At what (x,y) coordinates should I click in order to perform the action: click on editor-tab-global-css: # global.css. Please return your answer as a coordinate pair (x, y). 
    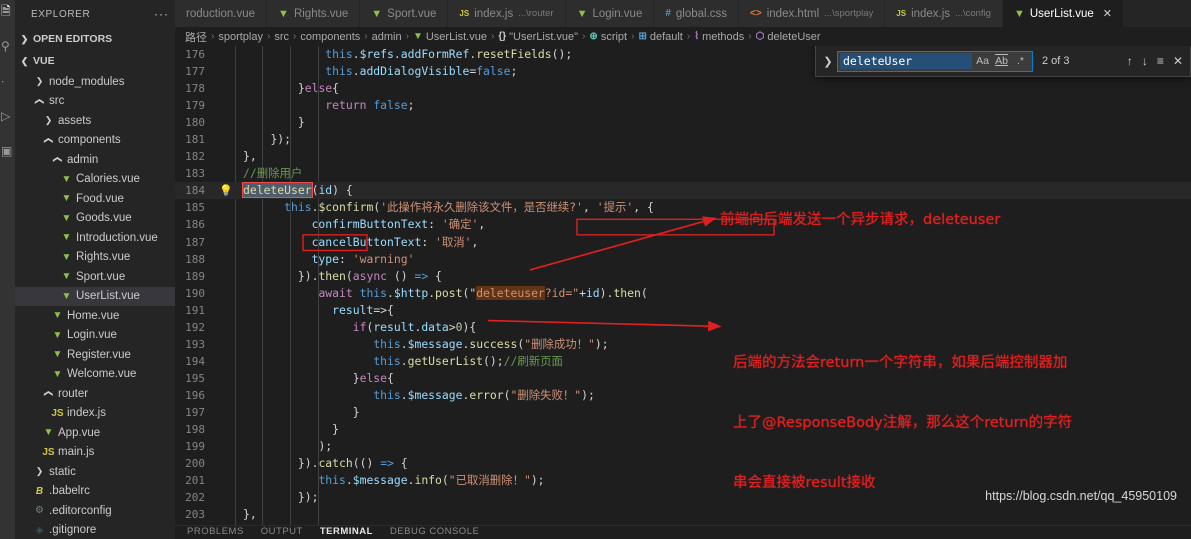
    Looking at the image, I should click on (697, 13).